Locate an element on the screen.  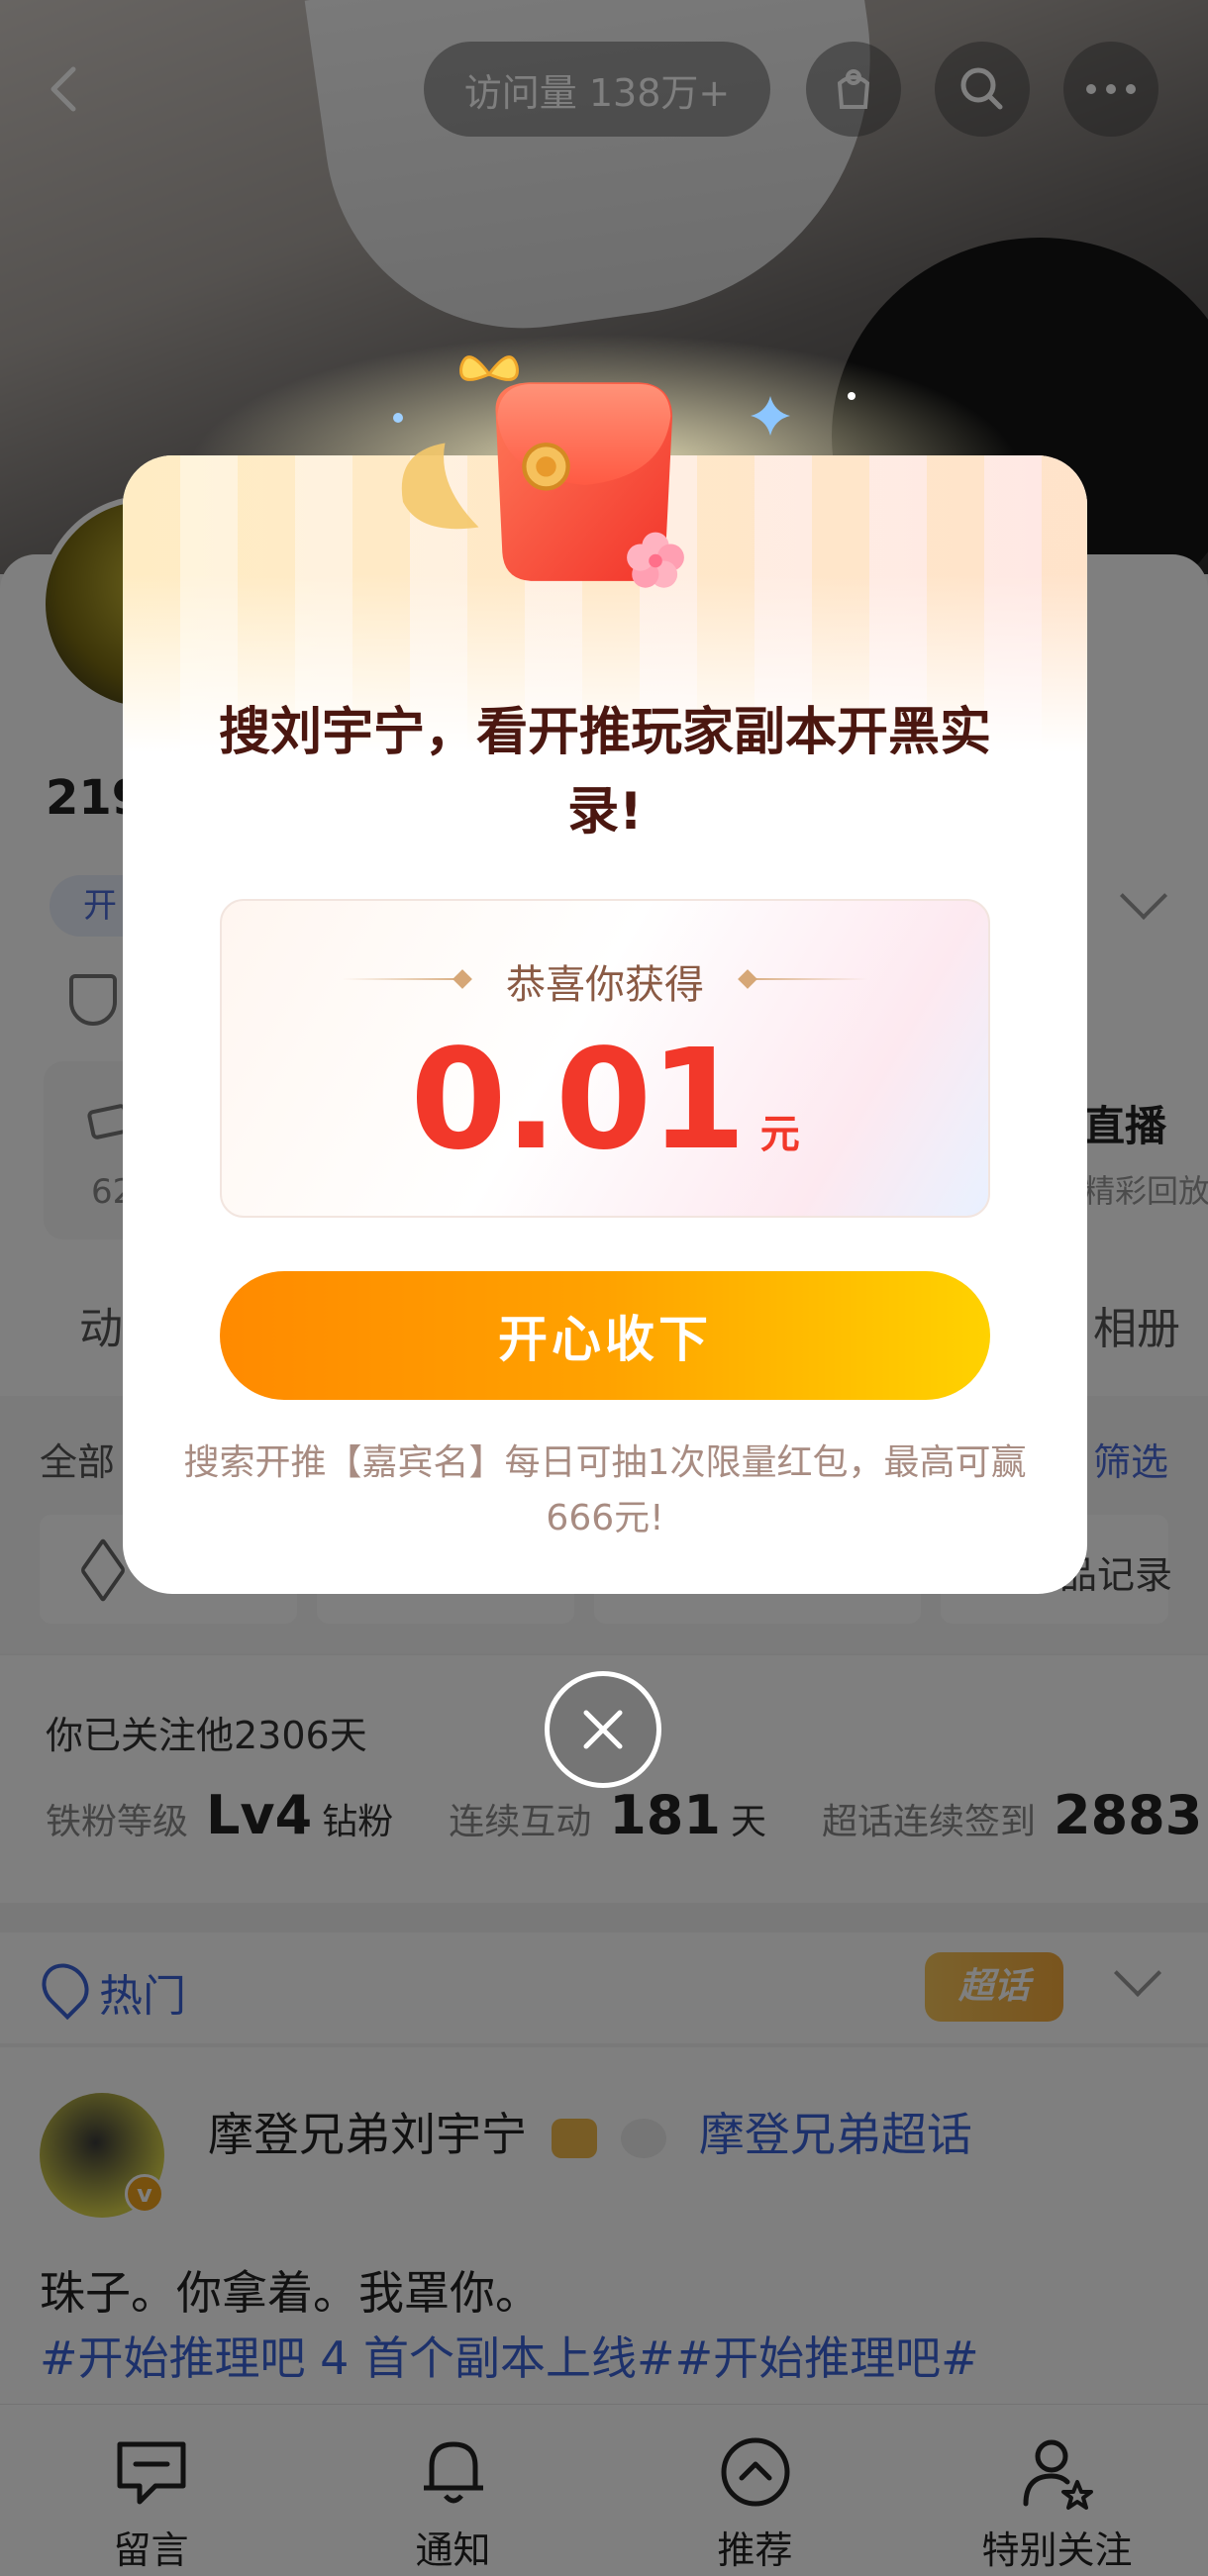
prize-label: 恭喜你获得 is located at coordinates (605, 981).